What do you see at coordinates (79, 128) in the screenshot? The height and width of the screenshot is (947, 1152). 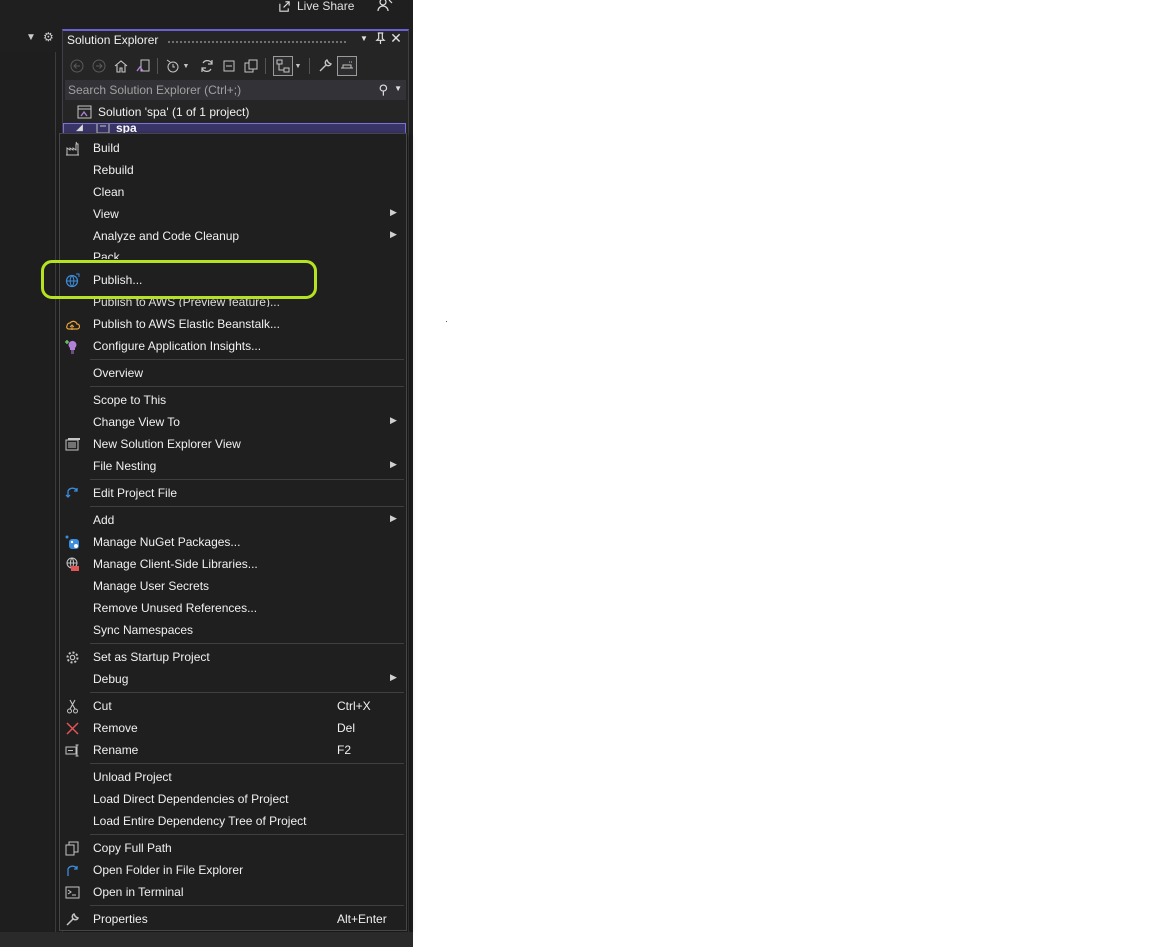 I see `expand-arrow-icon: ◢` at bounding box center [79, 128].